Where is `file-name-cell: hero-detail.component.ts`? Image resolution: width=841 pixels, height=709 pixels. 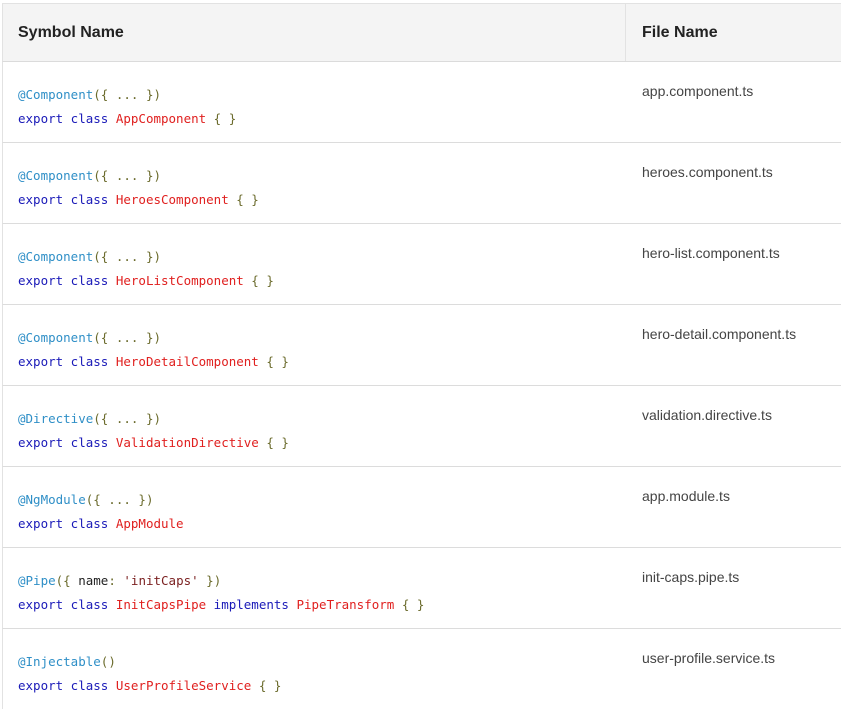
file-name-cell: hero-detail.component.ts is located at coordinates (719, 334).